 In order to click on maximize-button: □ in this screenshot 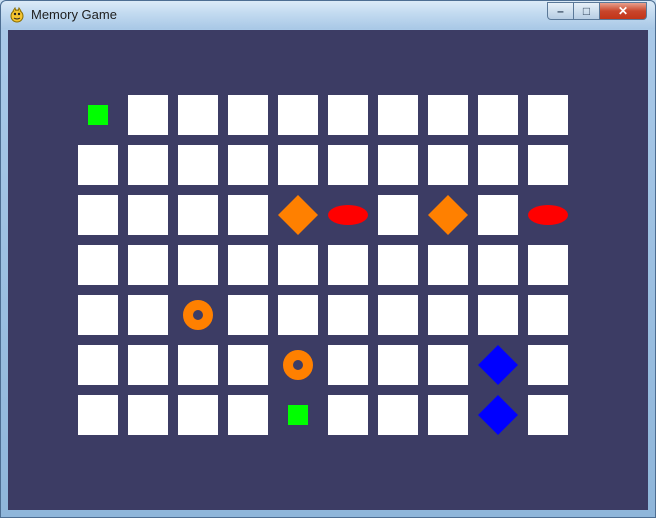, I will do `click(586, 11)`.